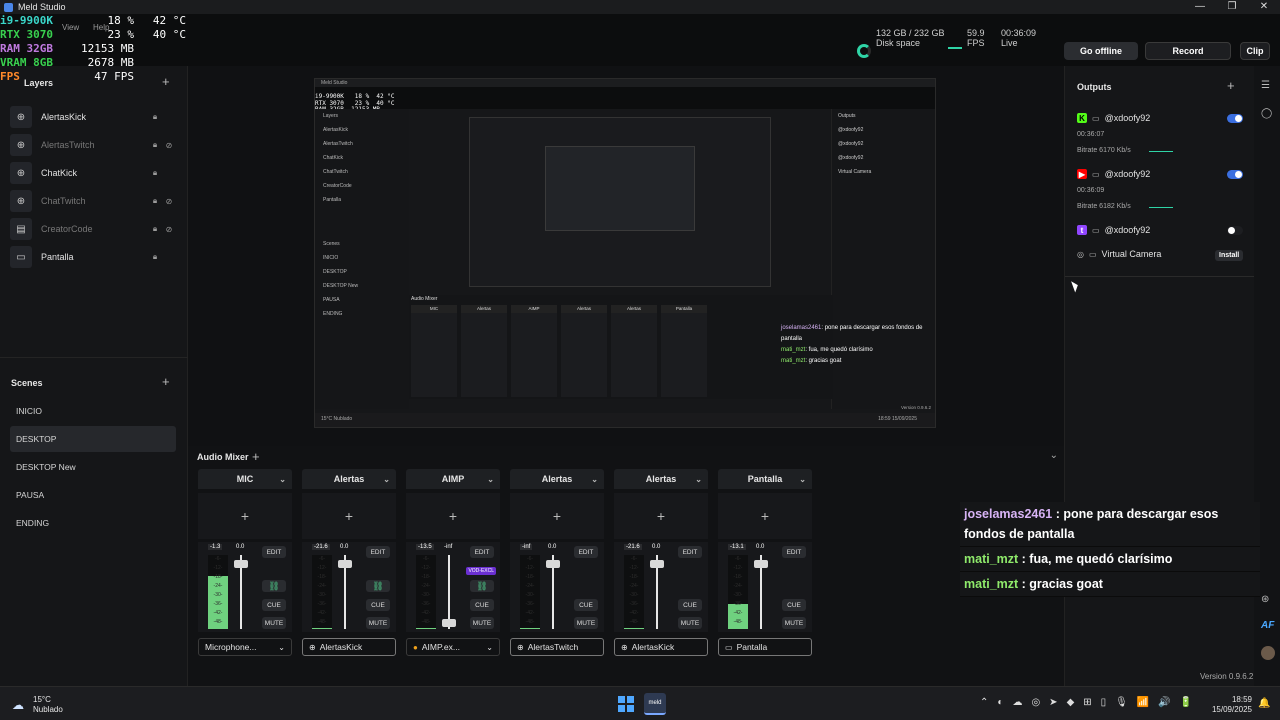 The image size is (1280, 720). I want to click on avatar, so click(1268, 653).